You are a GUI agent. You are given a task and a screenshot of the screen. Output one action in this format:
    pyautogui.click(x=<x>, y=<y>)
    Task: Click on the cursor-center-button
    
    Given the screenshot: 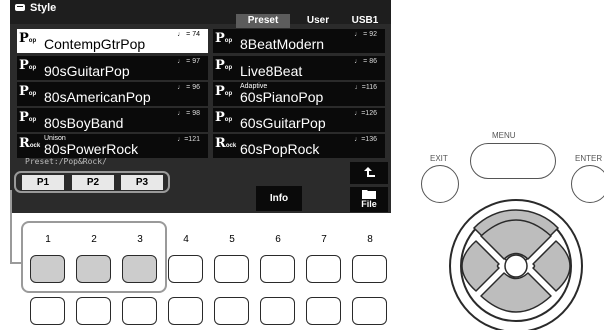 What is the action you would take?
    pyautogui.click(x=516, y=266)
    